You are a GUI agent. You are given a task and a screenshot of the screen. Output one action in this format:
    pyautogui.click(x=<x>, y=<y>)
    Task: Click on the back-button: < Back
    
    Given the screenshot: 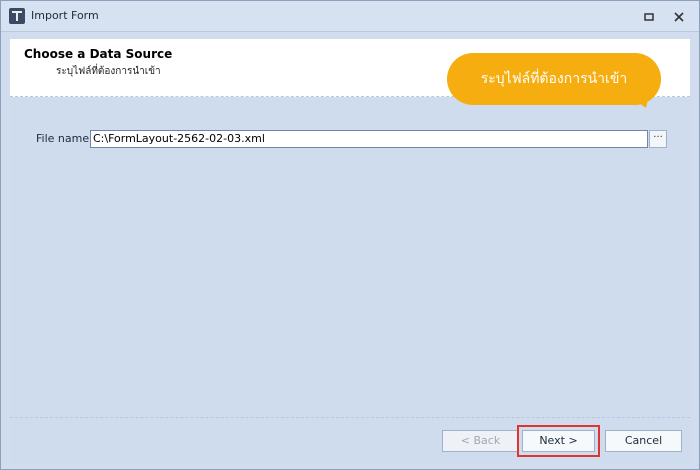 What is the action you would take?
    pyautogui.click(x=480, y=441)
    